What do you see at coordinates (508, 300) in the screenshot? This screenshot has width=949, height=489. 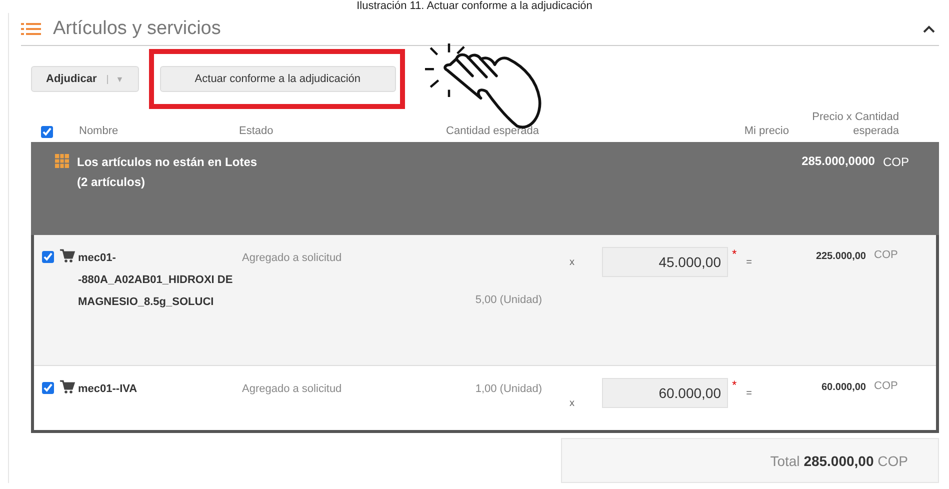 I see `item-quantity: 5,00 (Unidad)` at bounding box center [508, 300].